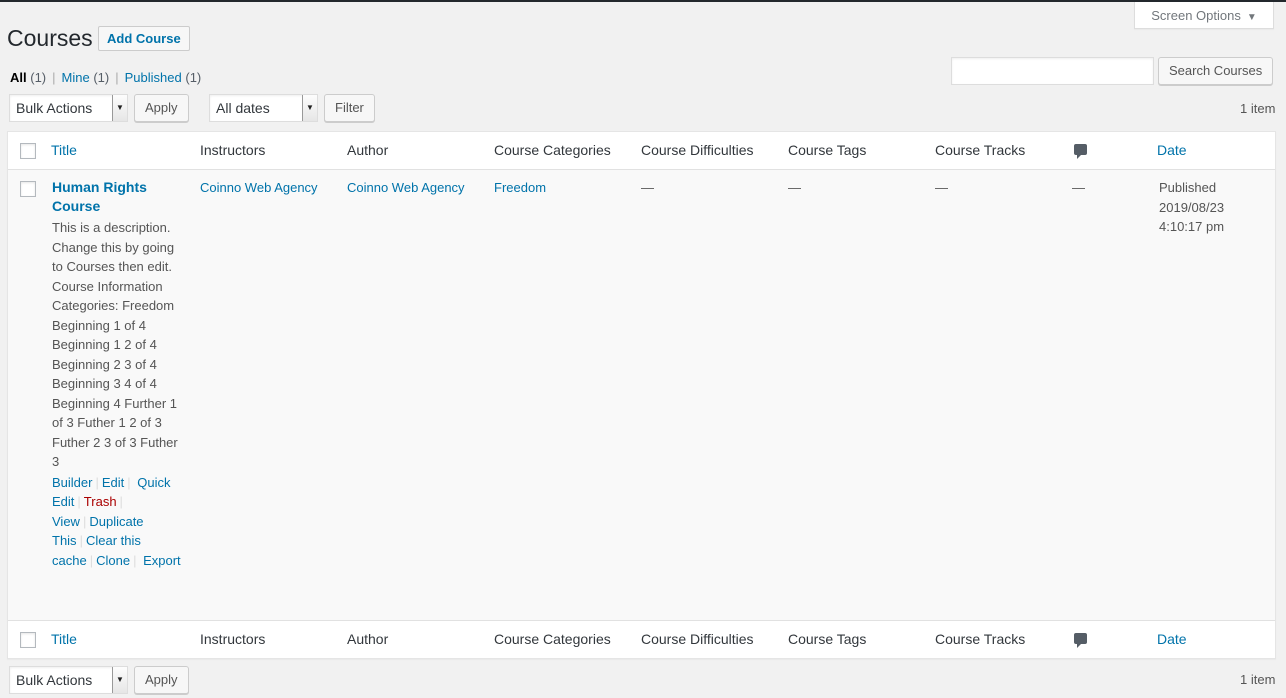 This screenshot has height=698, width=1286. Describe the element at coordinates (647, 187) in the screenshot. I see `difficulties-value: —` at that location.